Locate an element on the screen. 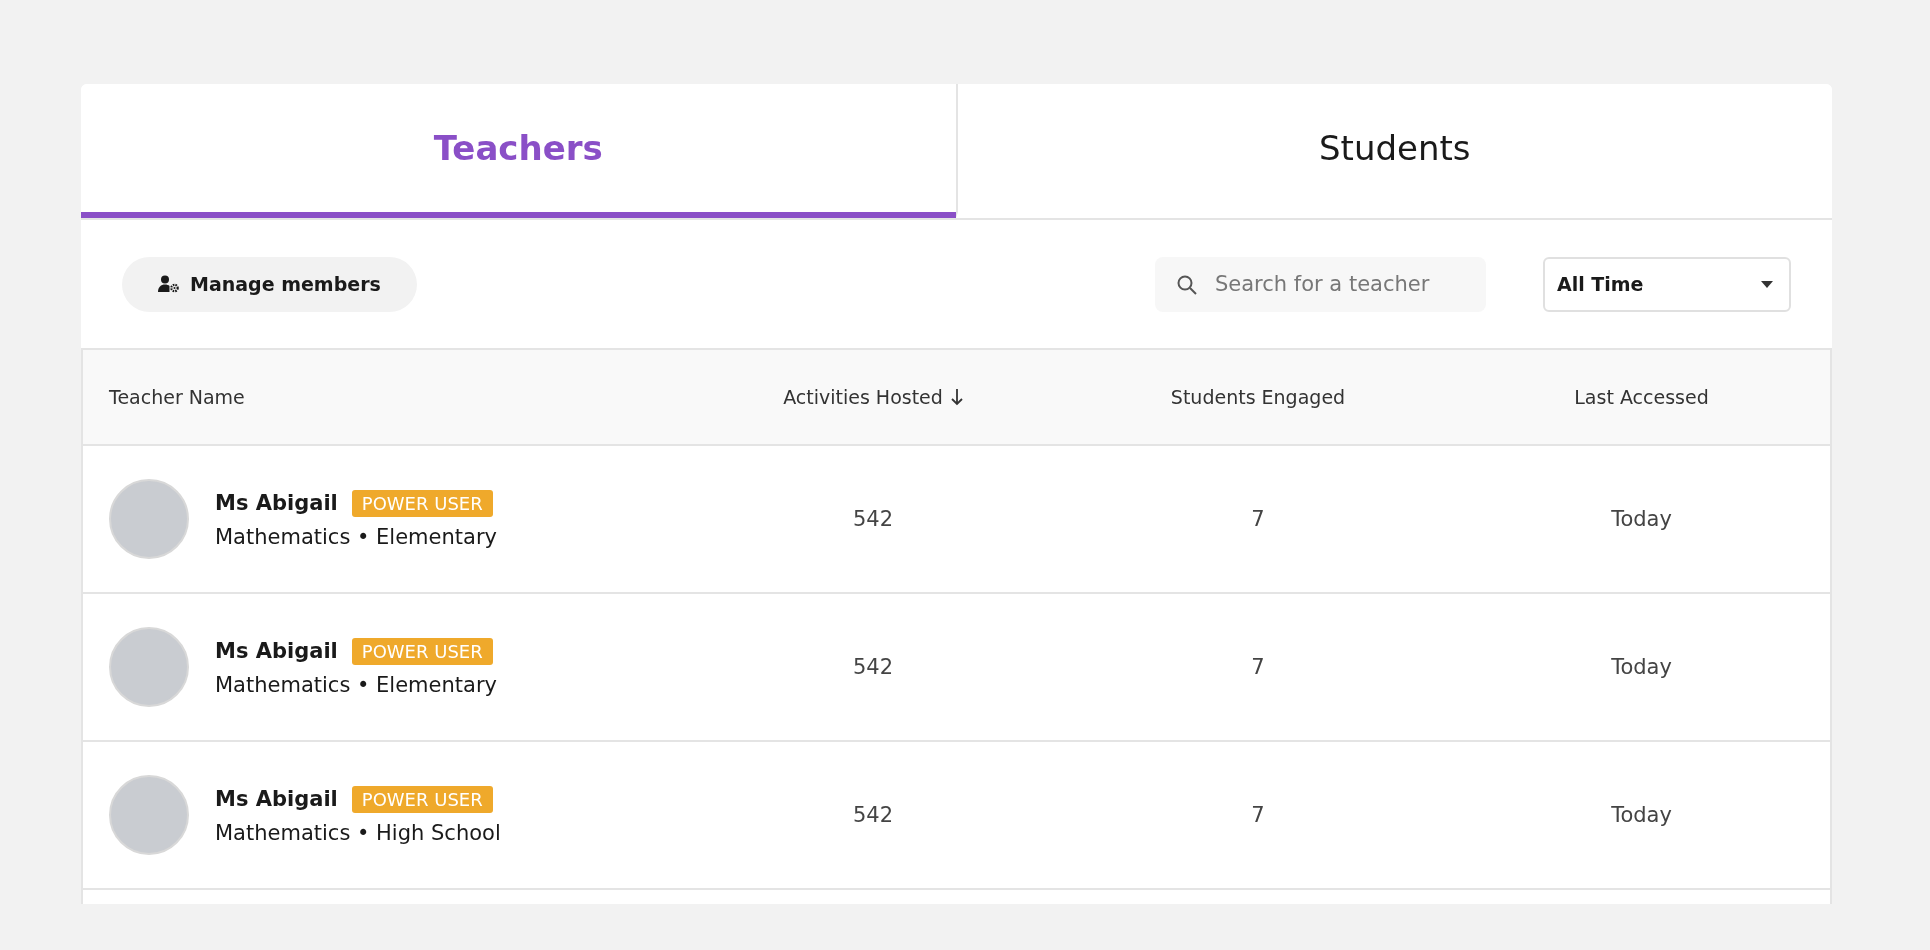 The image size is (1930, 950). caret-icon is located at coordinates (1767, 284).